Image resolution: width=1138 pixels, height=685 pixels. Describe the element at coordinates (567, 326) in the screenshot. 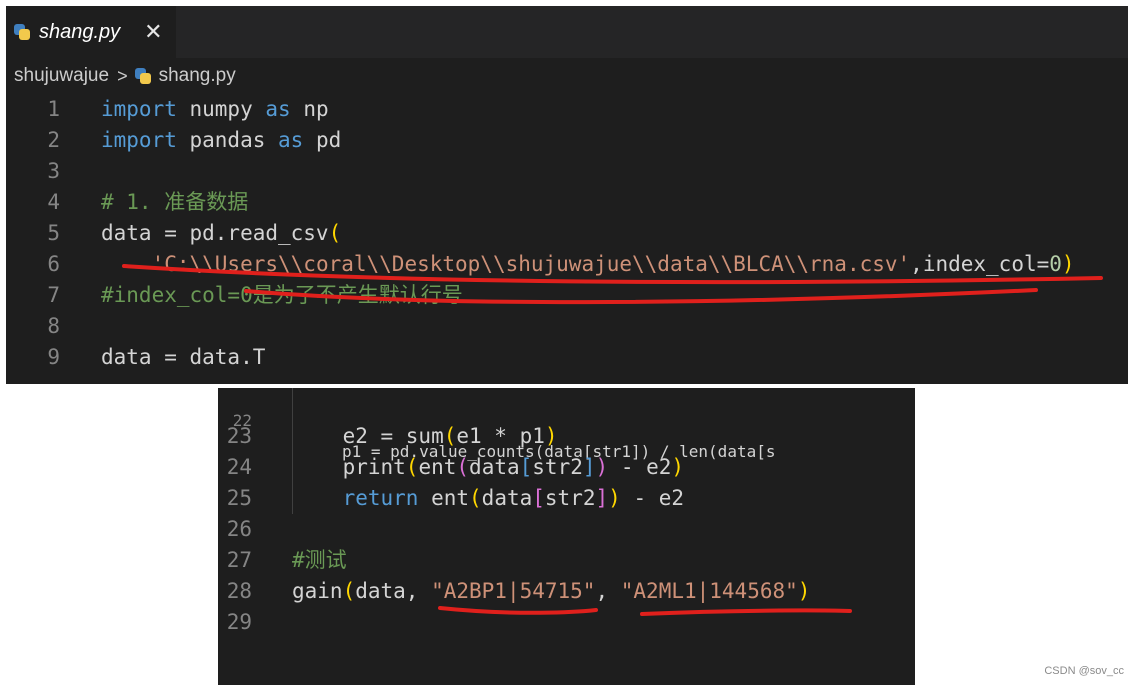

I see `code-line: 8` at that location.